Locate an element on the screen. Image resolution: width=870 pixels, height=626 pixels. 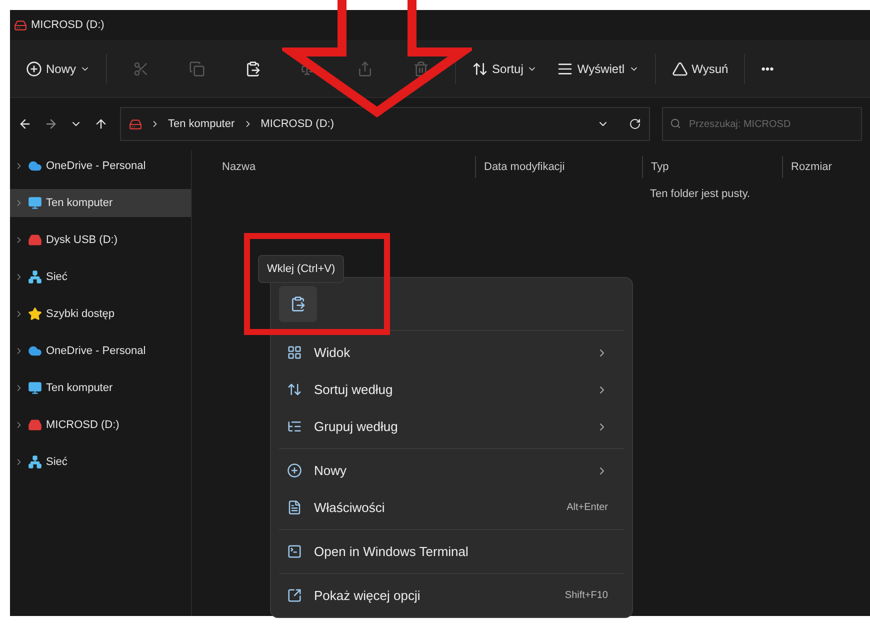
search-icon is located at coordinates (675, 123).